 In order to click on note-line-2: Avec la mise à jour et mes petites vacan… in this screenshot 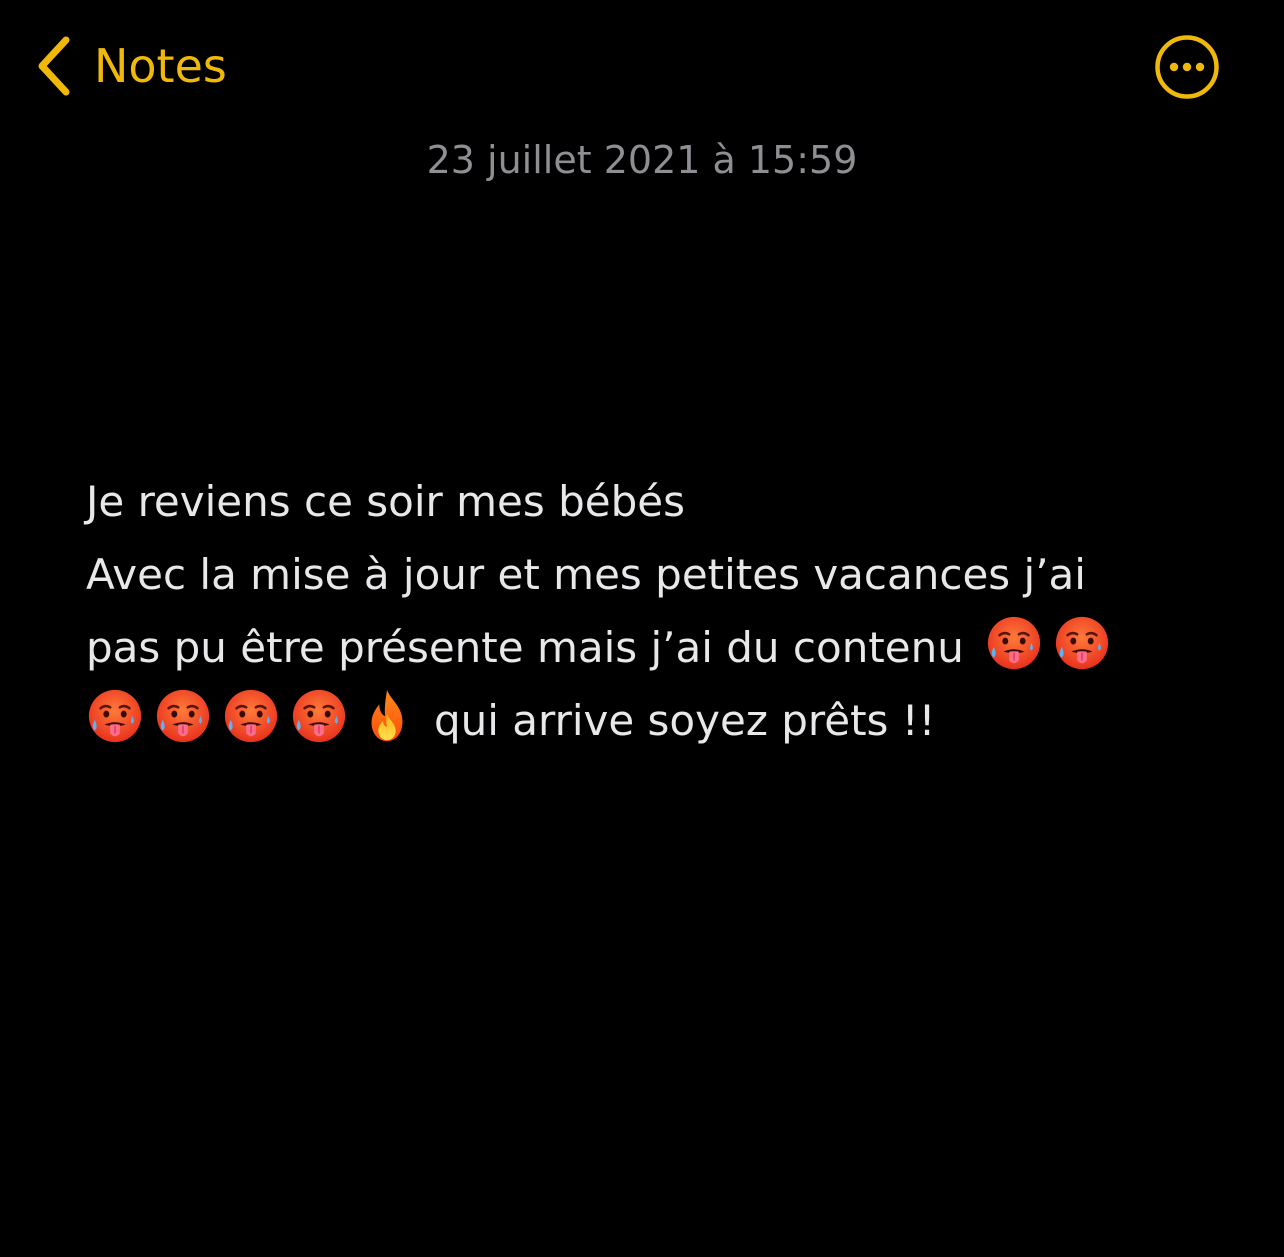, I will do `click(586, 574)`.